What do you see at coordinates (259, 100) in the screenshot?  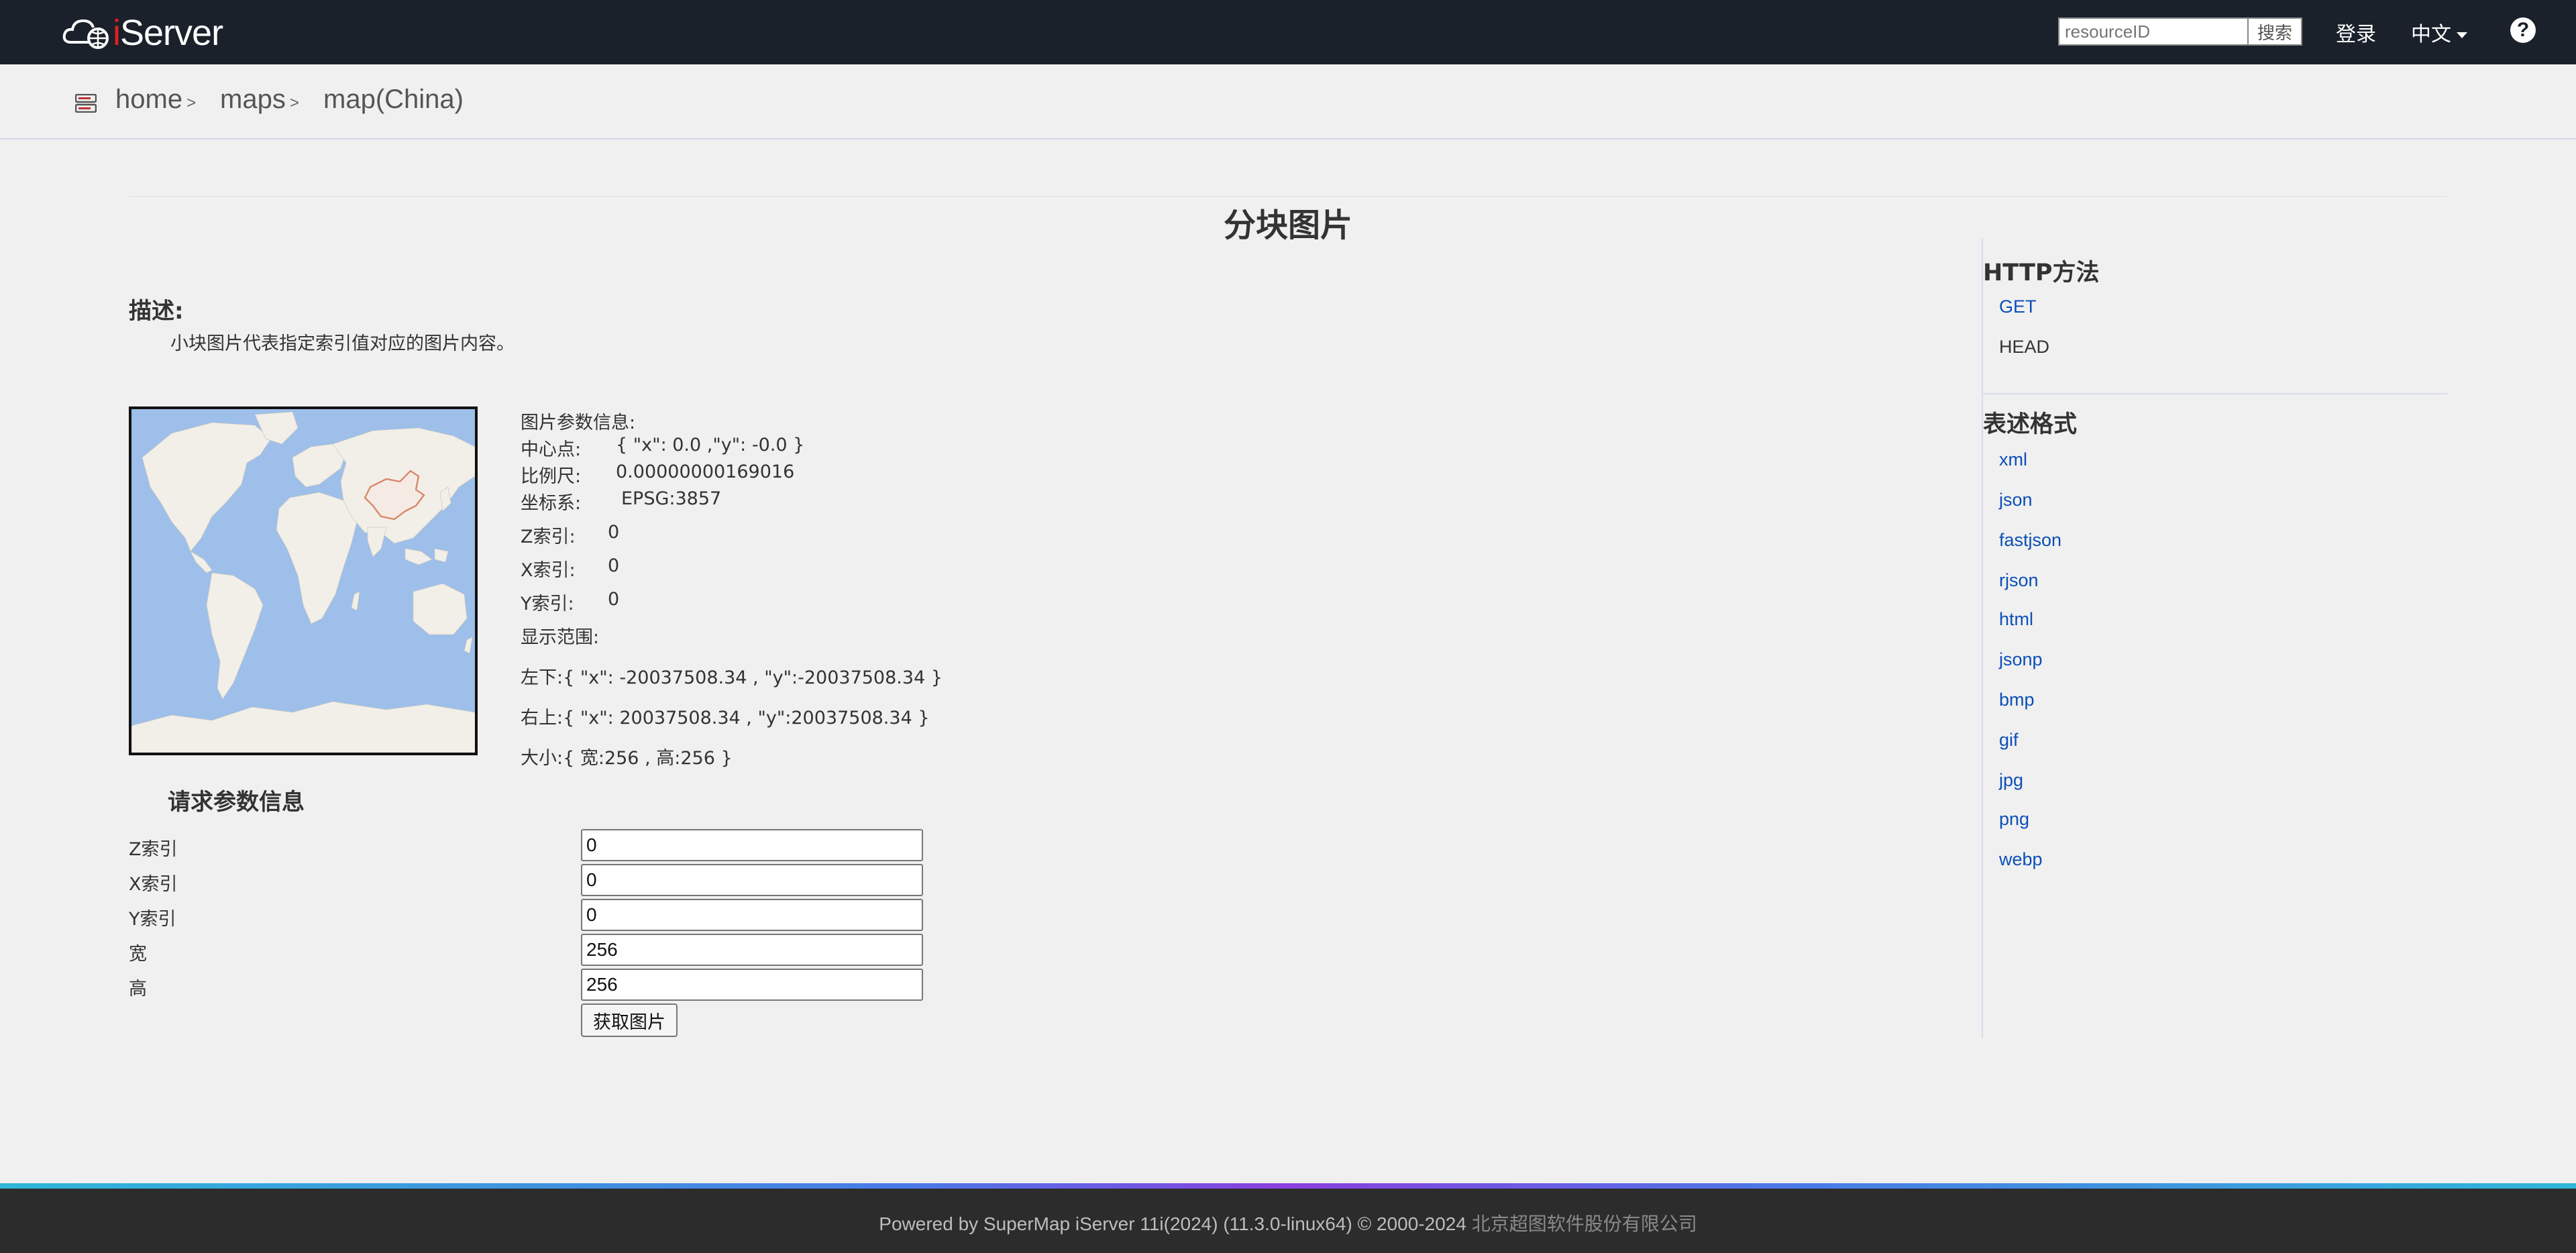 I see `breadcrumb-maps: maps >` at bounding box center [259, 100].